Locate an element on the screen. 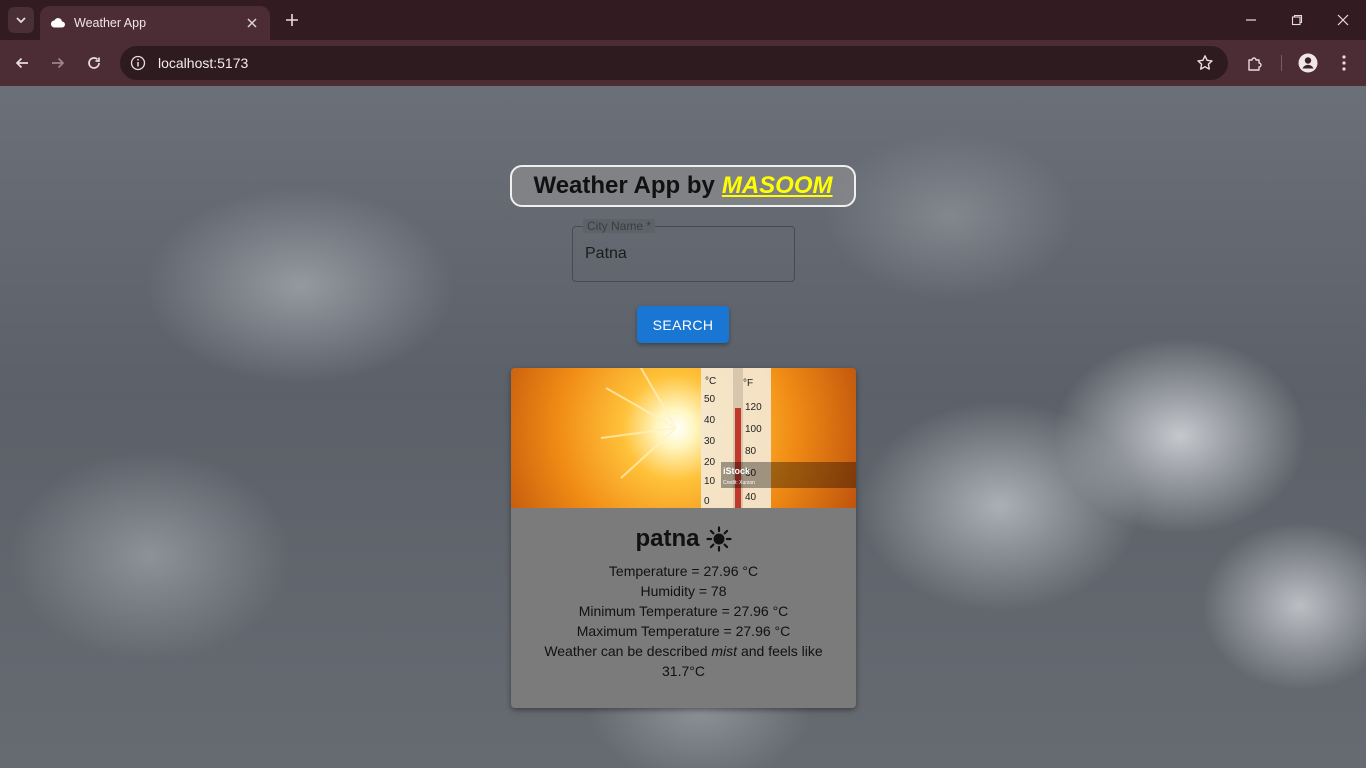 The image size is (1366, 768). image-watermark: iStock is located at coordinates (737, 471).